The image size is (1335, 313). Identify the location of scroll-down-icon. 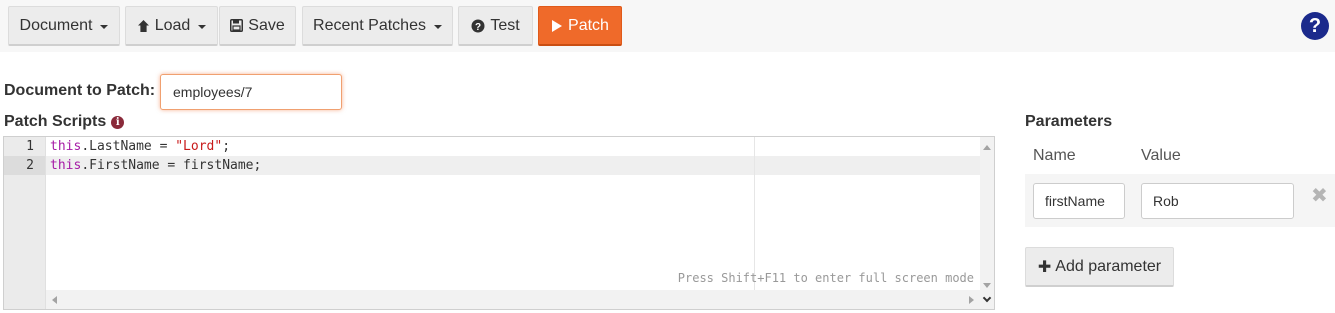
(987, 285).